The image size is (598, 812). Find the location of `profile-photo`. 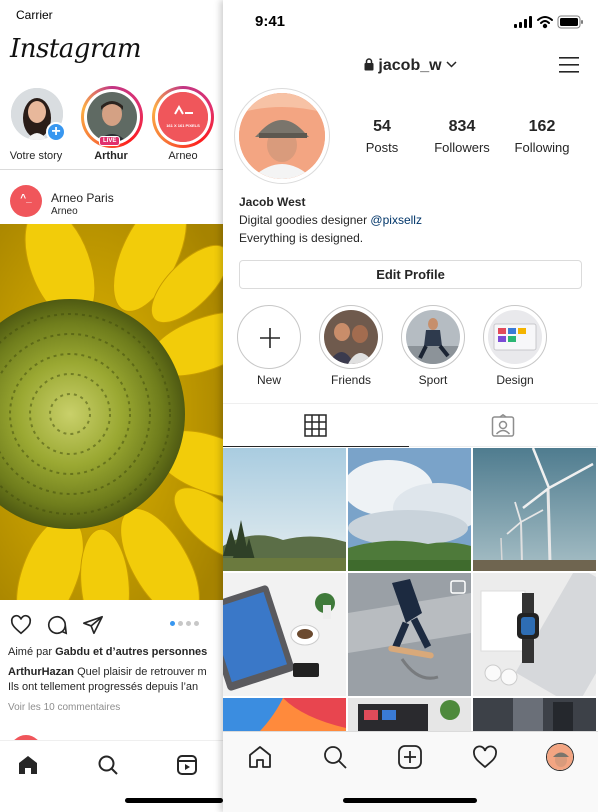

profile-photo is located at coordinates (282, 136).